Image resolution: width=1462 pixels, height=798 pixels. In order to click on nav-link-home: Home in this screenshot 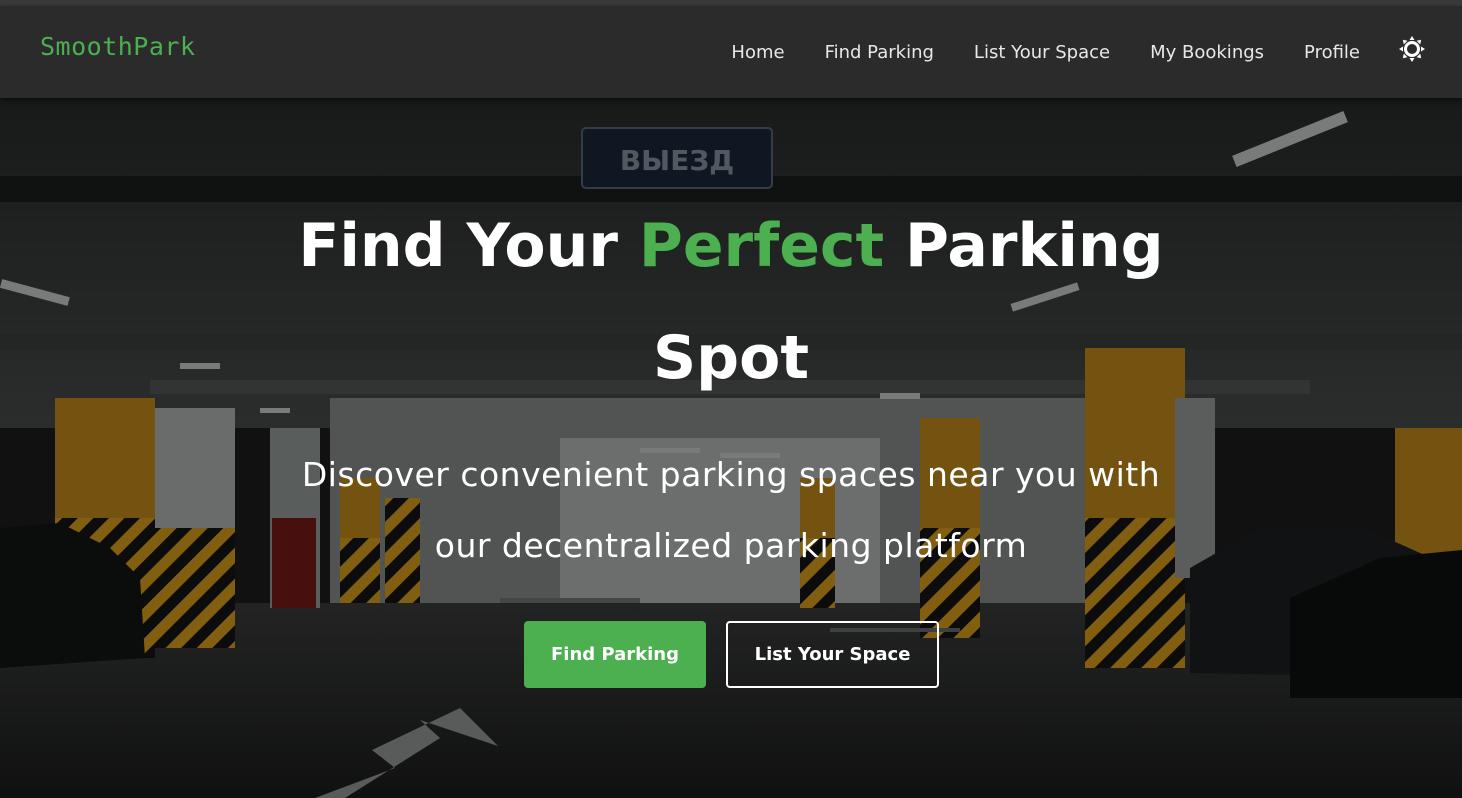, I will do `click(757, 52)`.